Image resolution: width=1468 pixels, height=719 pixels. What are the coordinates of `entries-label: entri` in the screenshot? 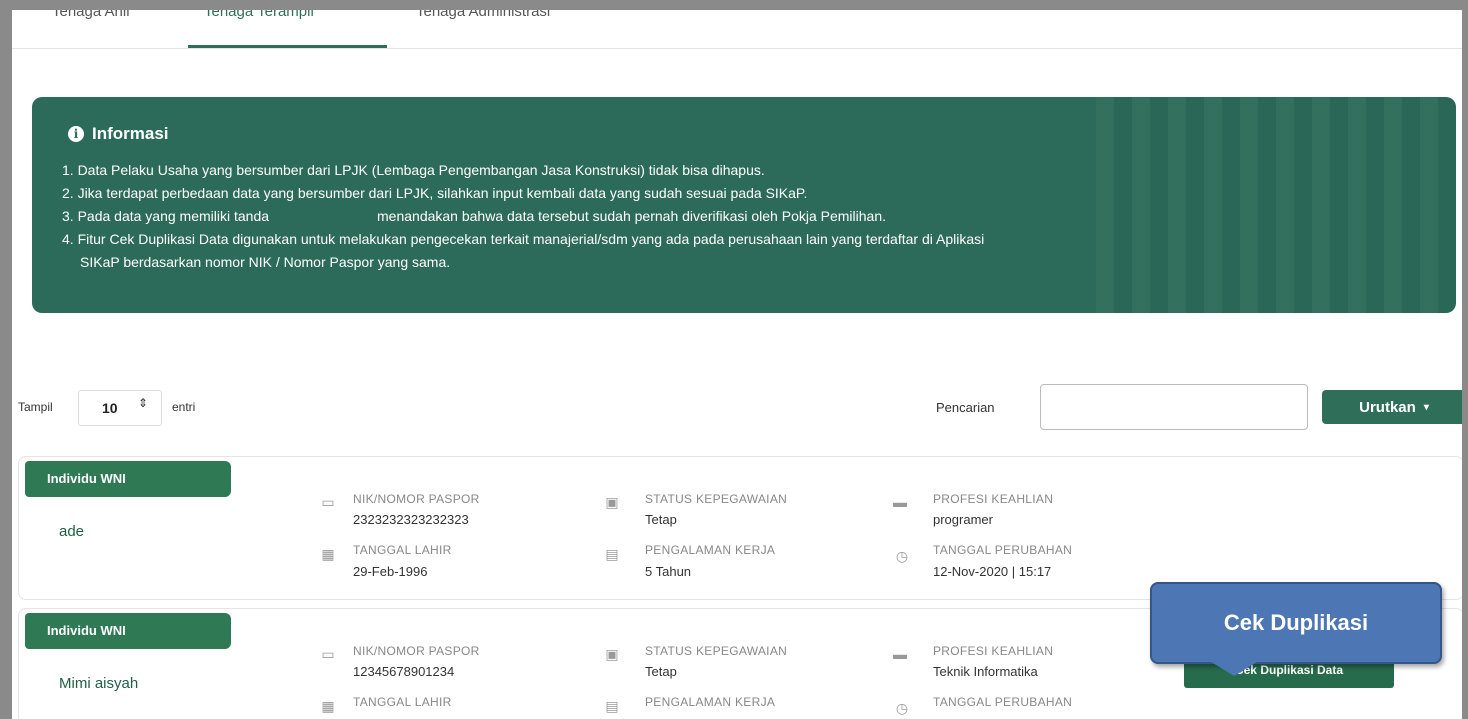 It's located at (184, 407).